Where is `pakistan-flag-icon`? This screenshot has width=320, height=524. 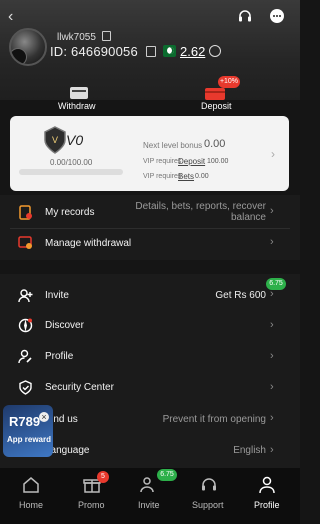 pakistan-flag-icon is located at coordinates (169, 51).